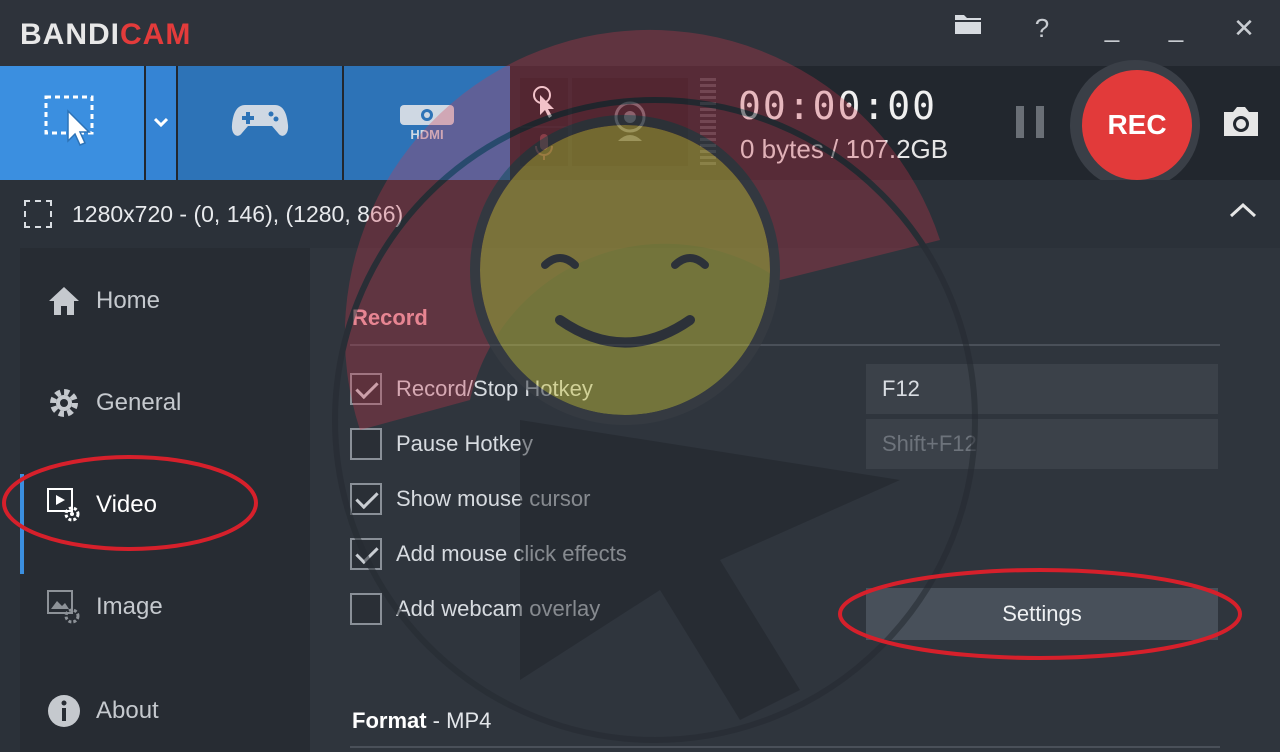  I want to click on screen-rectangle-mode-button, so click(72, 123).